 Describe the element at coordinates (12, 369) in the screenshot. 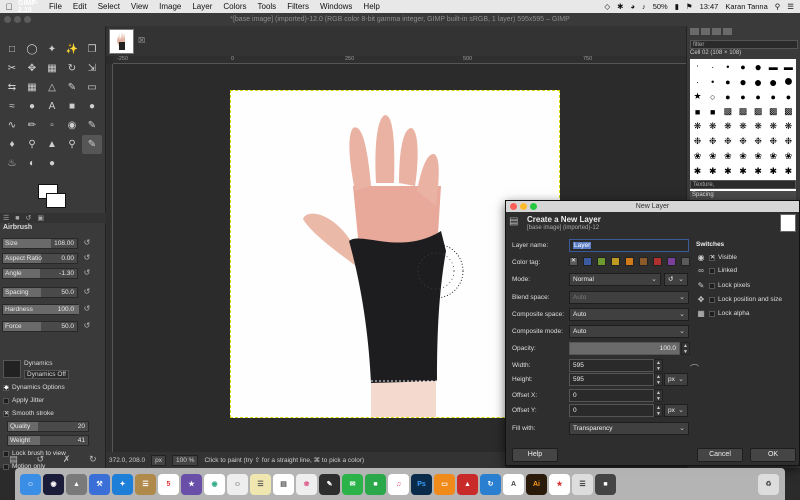

I see `dynamics-icon` at that location.